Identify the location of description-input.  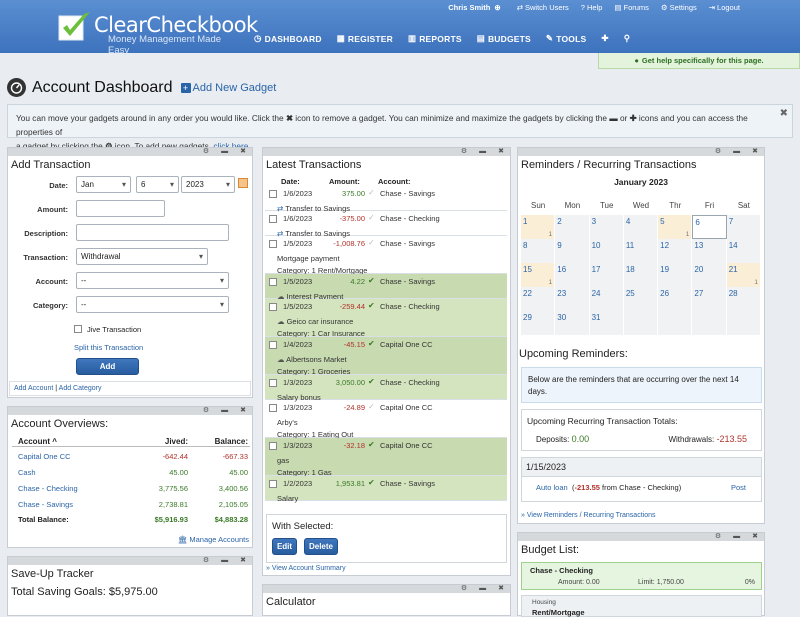
(152, 232).